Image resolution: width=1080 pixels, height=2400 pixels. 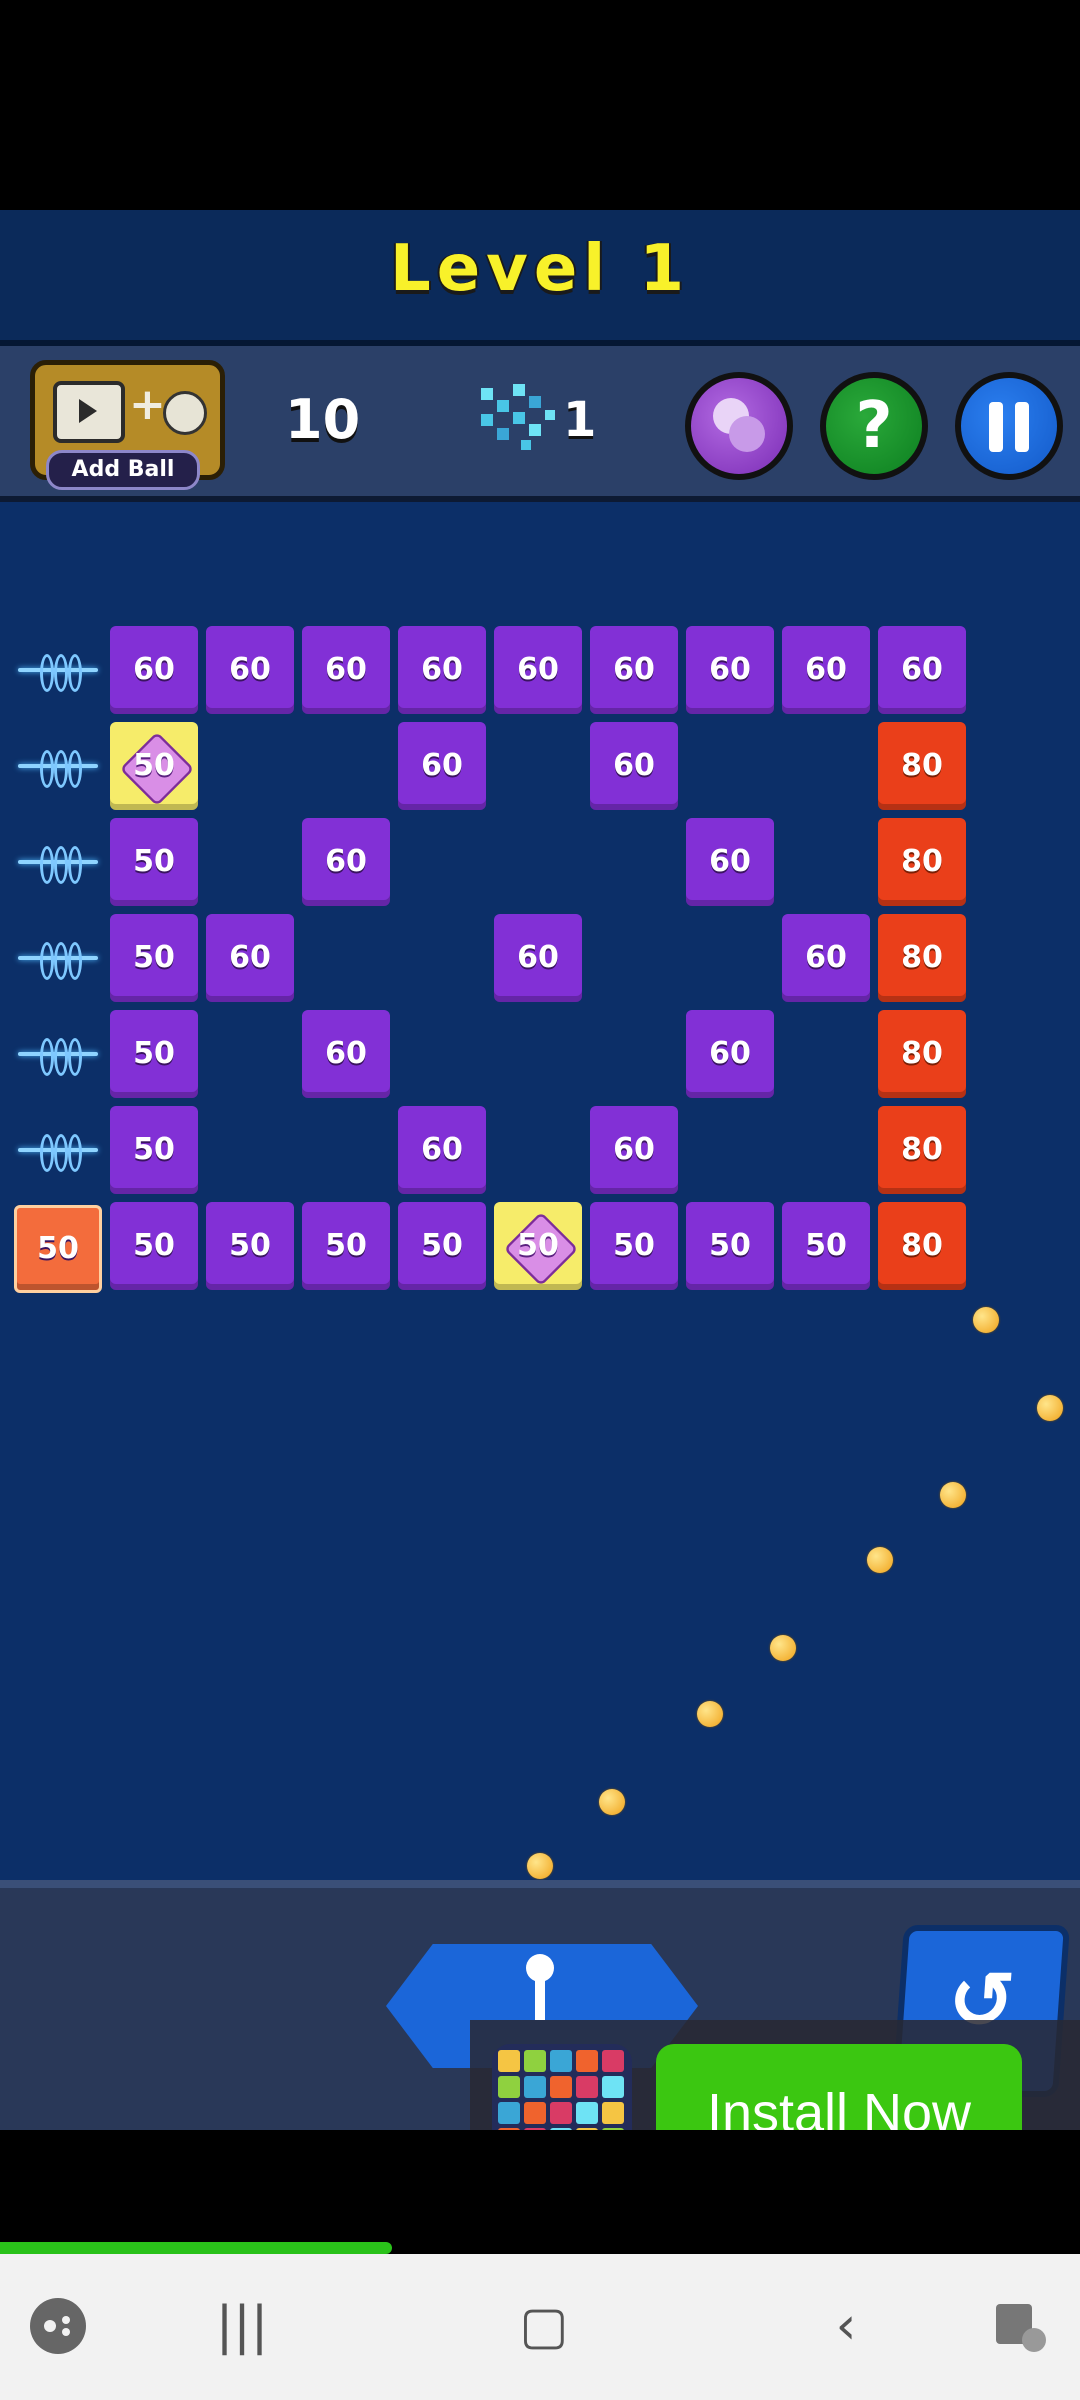 What do you see at coordinates (540, 105) in the screenshot?
I see `status-area` at bounding box center [540, 105].